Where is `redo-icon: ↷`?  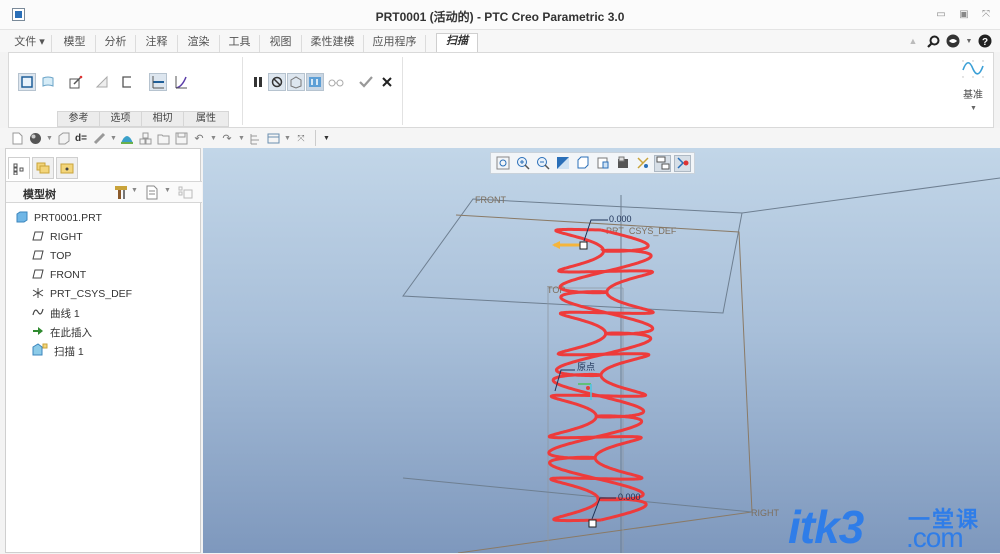
redo-icon: ↷ is located at coordinates (227, 138).